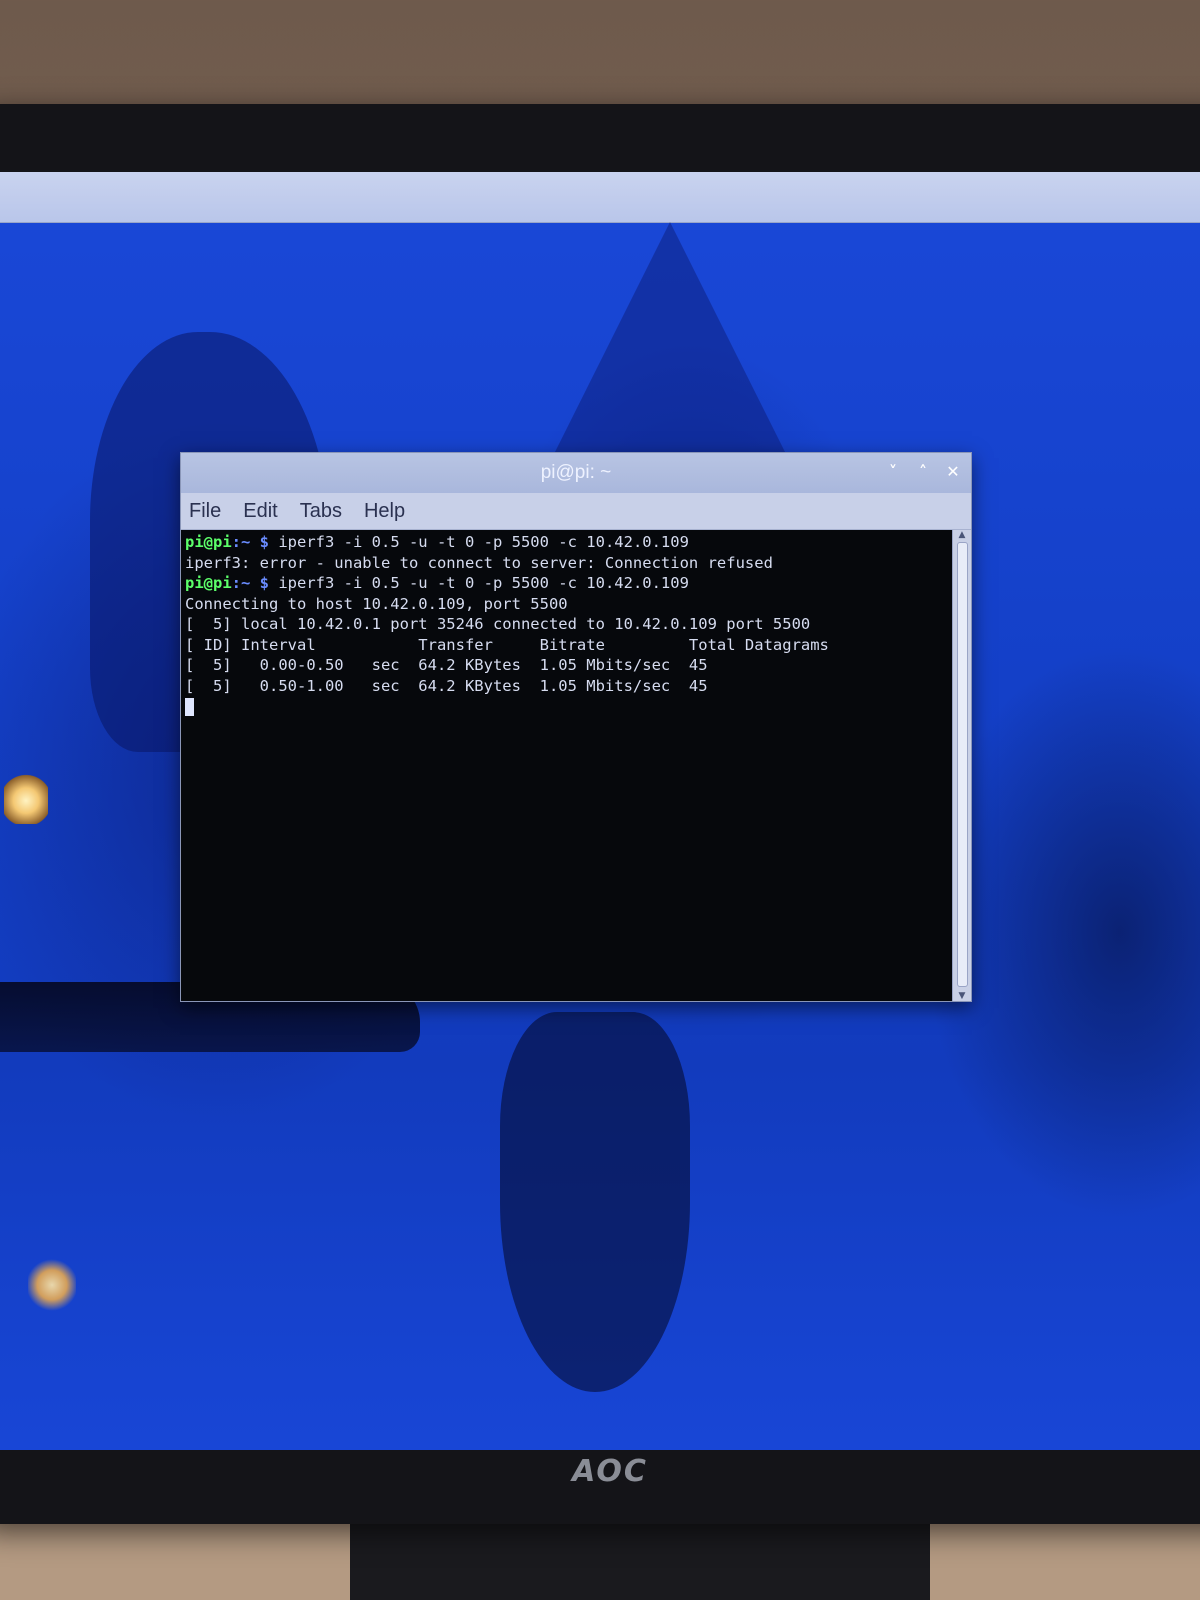  I want to click on wallpaper-lantern, so click(26, 798).